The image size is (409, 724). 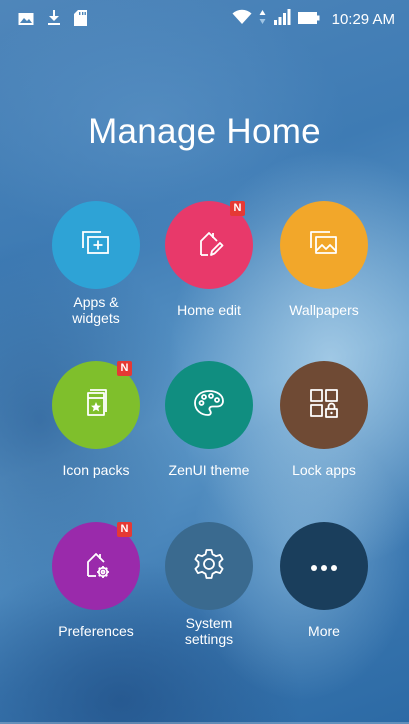 What do you see at coordinates (96, 431) in the screenshot?
I see `icon-packs-button: N Icon packs` at bounding box center [96, 431].